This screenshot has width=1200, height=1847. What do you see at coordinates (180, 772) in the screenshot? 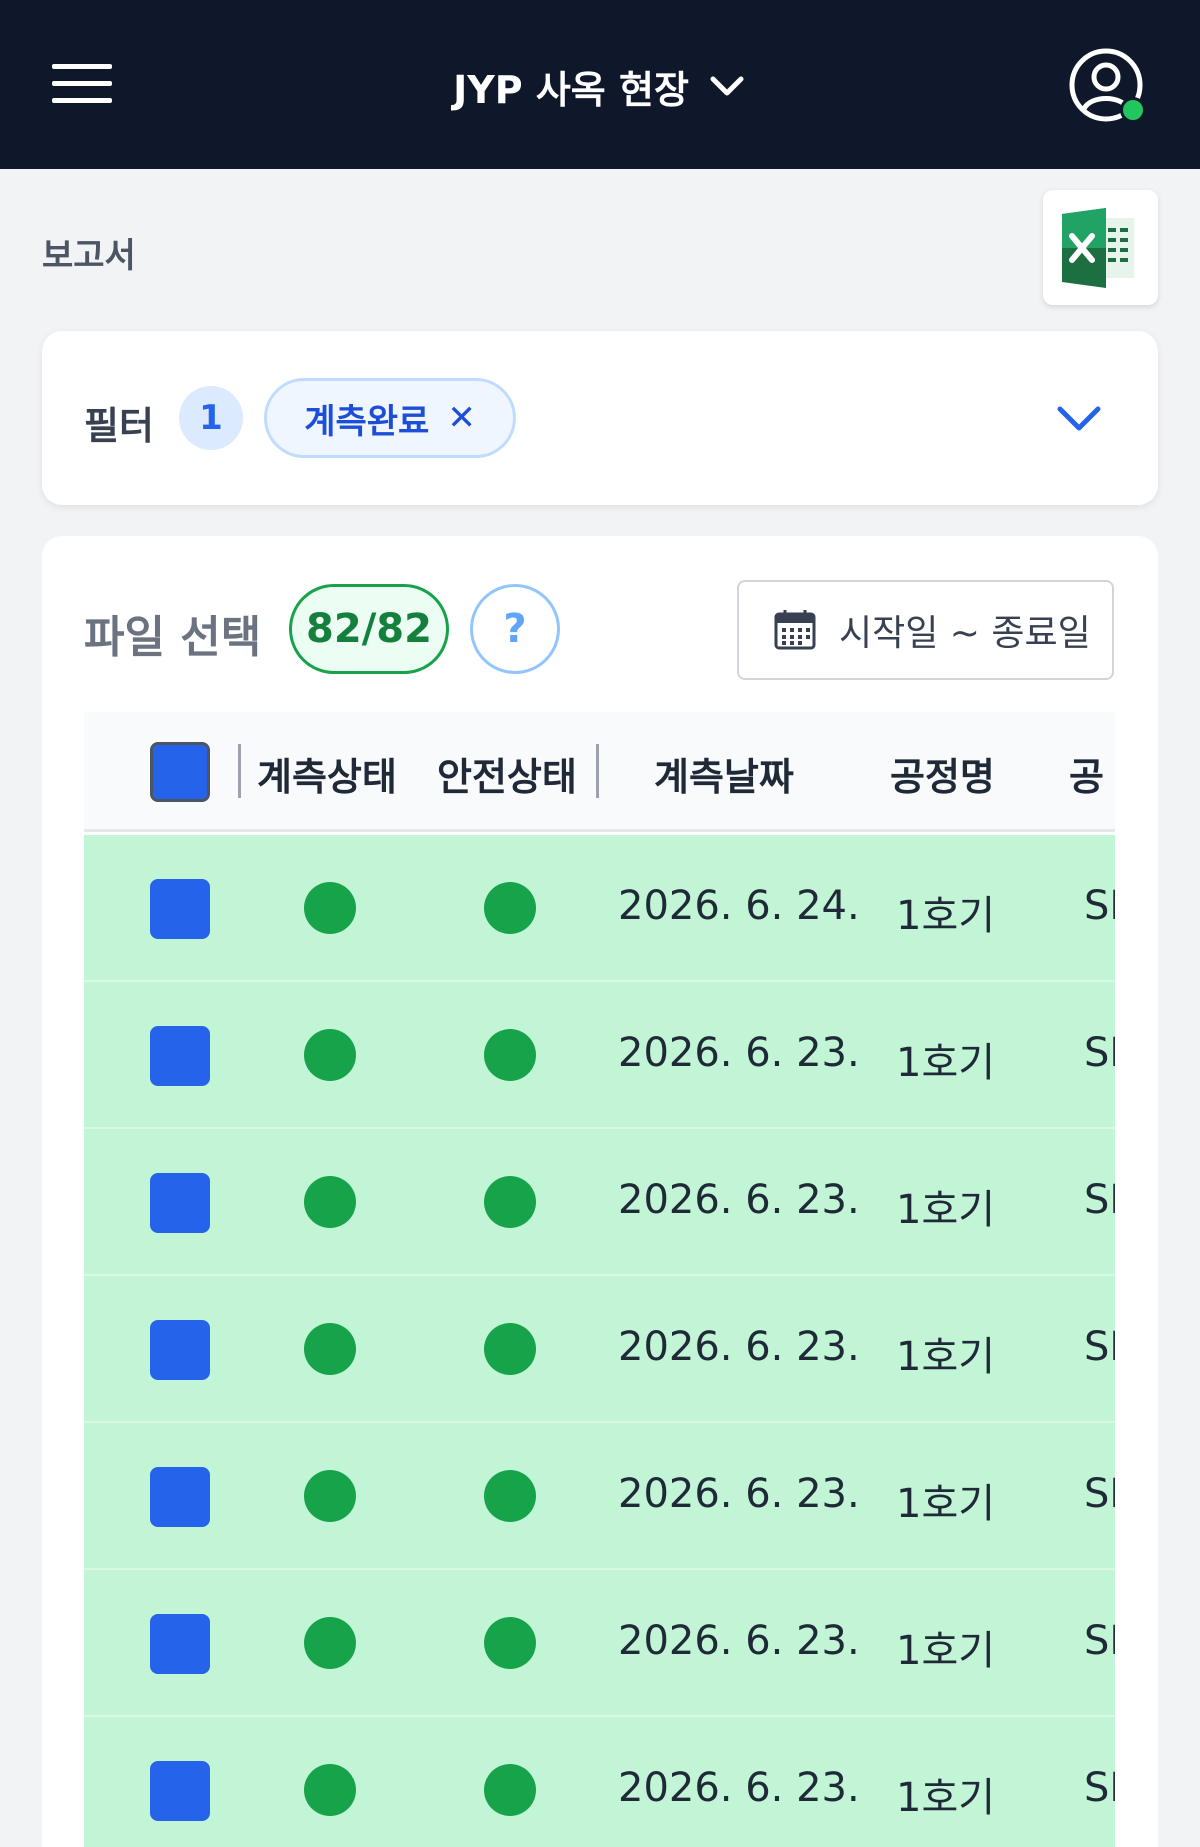
I see `select-all-checkbox` at bounding box center [180, 772].